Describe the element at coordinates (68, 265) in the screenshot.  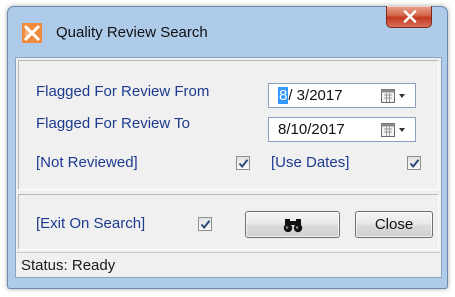
I see `status-text: Status: Ready` at that location.